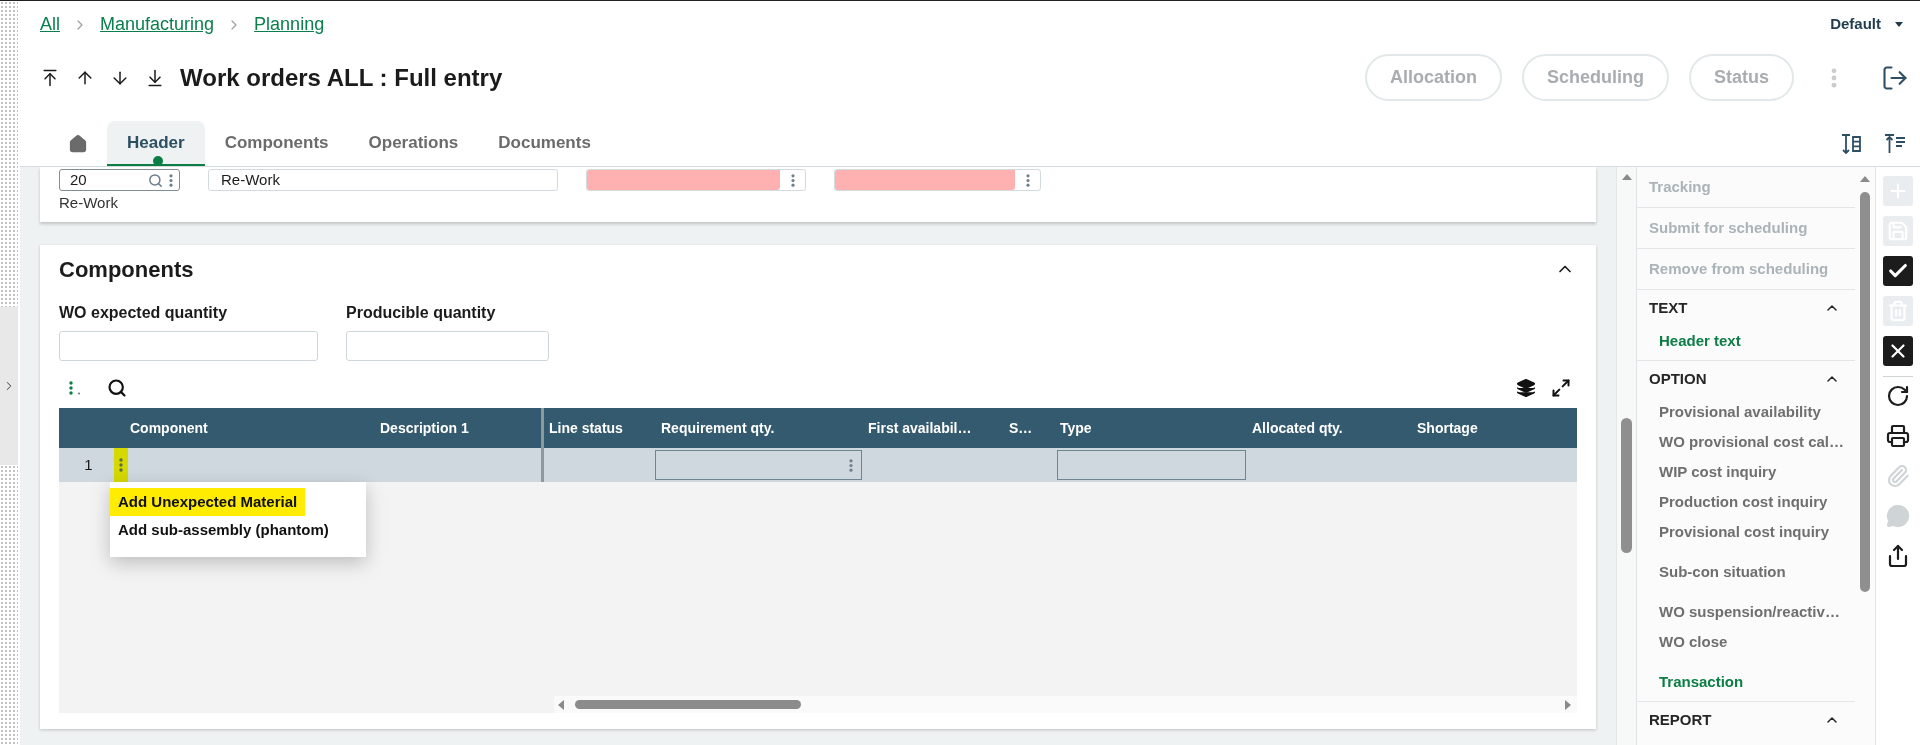 The image size is (1920, 745). Describe the element at coordinates (121, 465) in the screenshot. I see `kebab-icon` at that location.